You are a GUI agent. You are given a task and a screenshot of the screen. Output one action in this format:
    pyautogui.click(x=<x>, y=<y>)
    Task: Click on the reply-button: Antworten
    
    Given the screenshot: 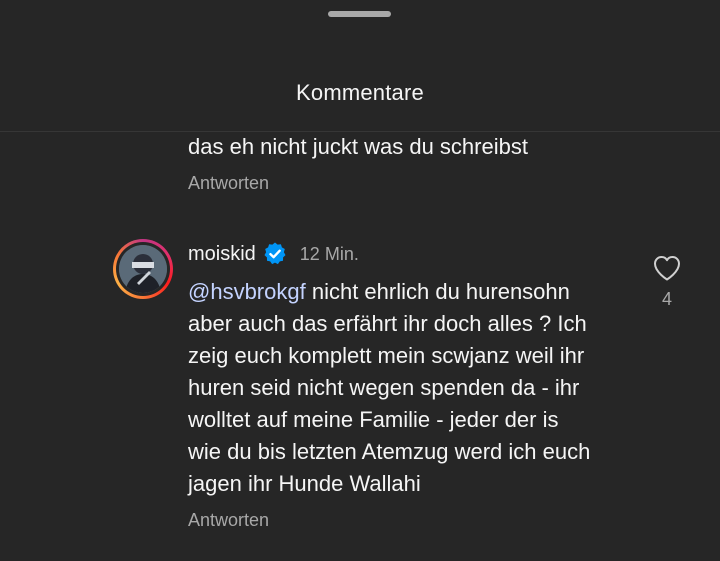 What is the action you would take?
    pyautogui.click(x=228, y=520)
    